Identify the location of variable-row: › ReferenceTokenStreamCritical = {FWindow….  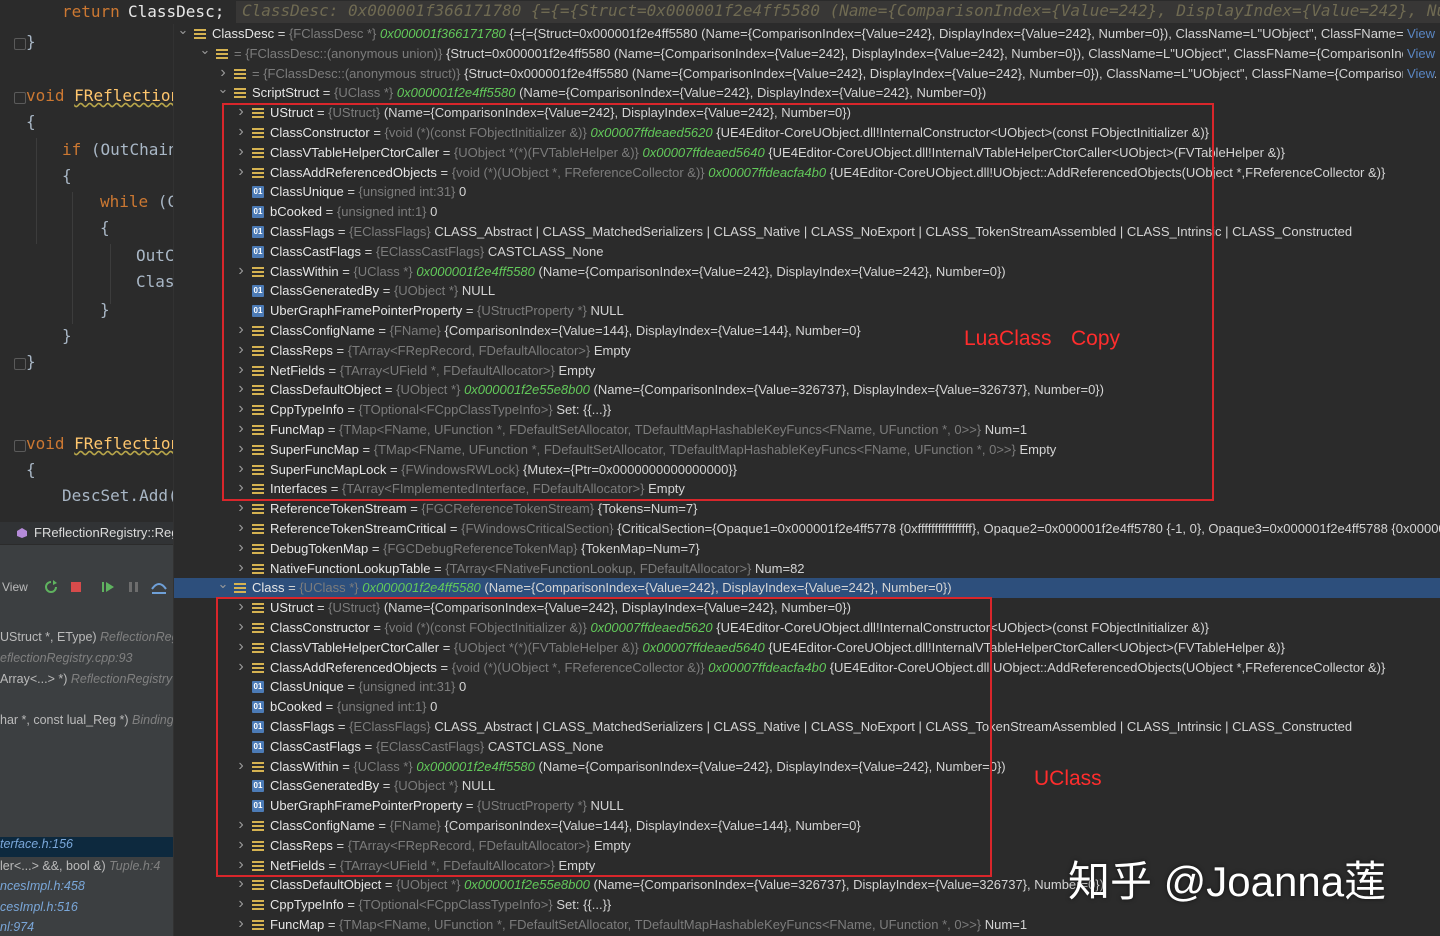
(807, 529).